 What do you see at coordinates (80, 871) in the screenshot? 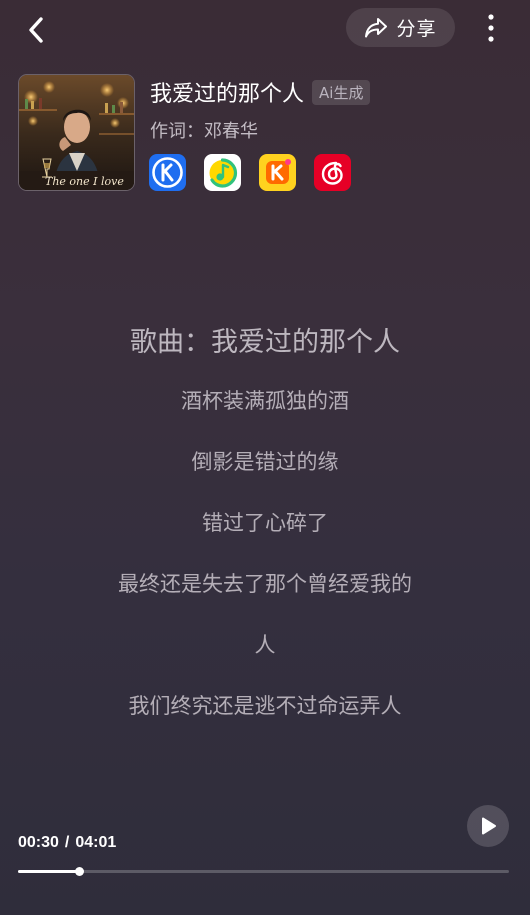
I see `progress-handle` at bounding box center [80, 871].